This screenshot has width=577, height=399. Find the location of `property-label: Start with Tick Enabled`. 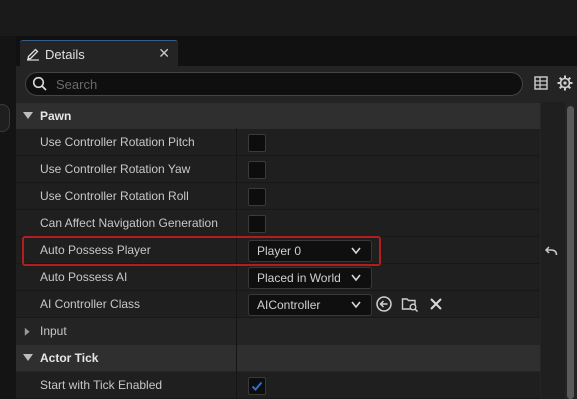

property-label: Start with Tick Enabled is located at coordinates (101, 385).